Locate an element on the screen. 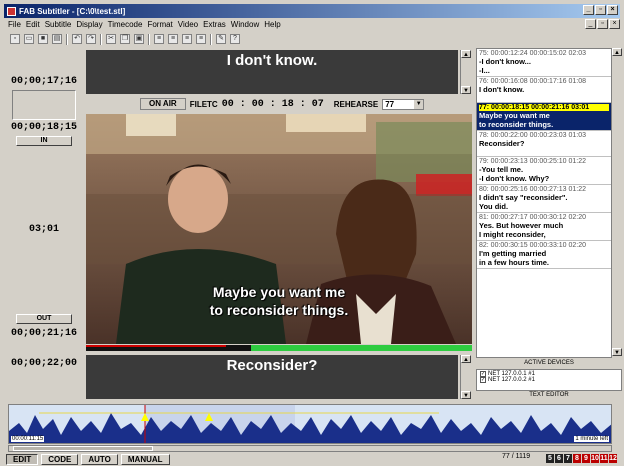 This screenshot has width=624, height=466. scrollbar-track: ▲ ▼ is located at coordinates (617, 203).